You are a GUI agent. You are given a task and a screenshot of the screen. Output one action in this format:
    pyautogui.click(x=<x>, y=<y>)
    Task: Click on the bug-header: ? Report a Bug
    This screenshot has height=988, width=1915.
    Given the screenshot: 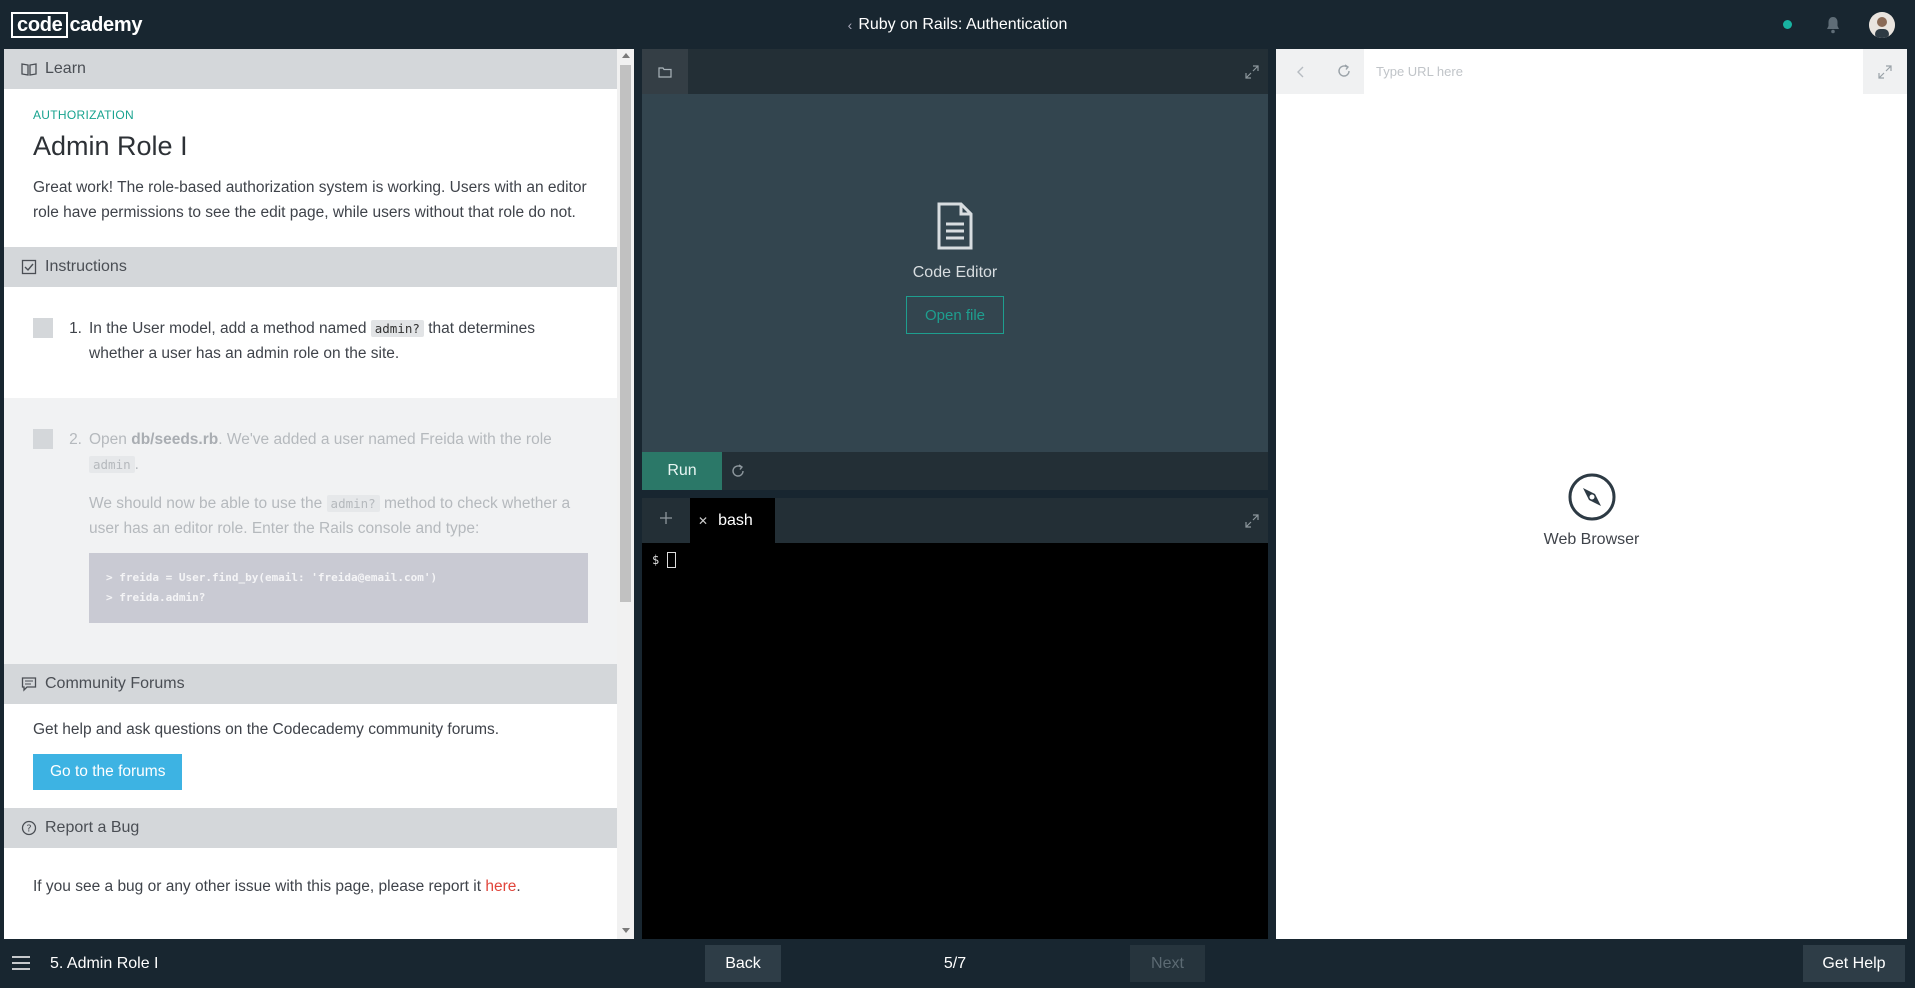 What is the action you would take?
    pyautogui.click(x=310, y=828)
    